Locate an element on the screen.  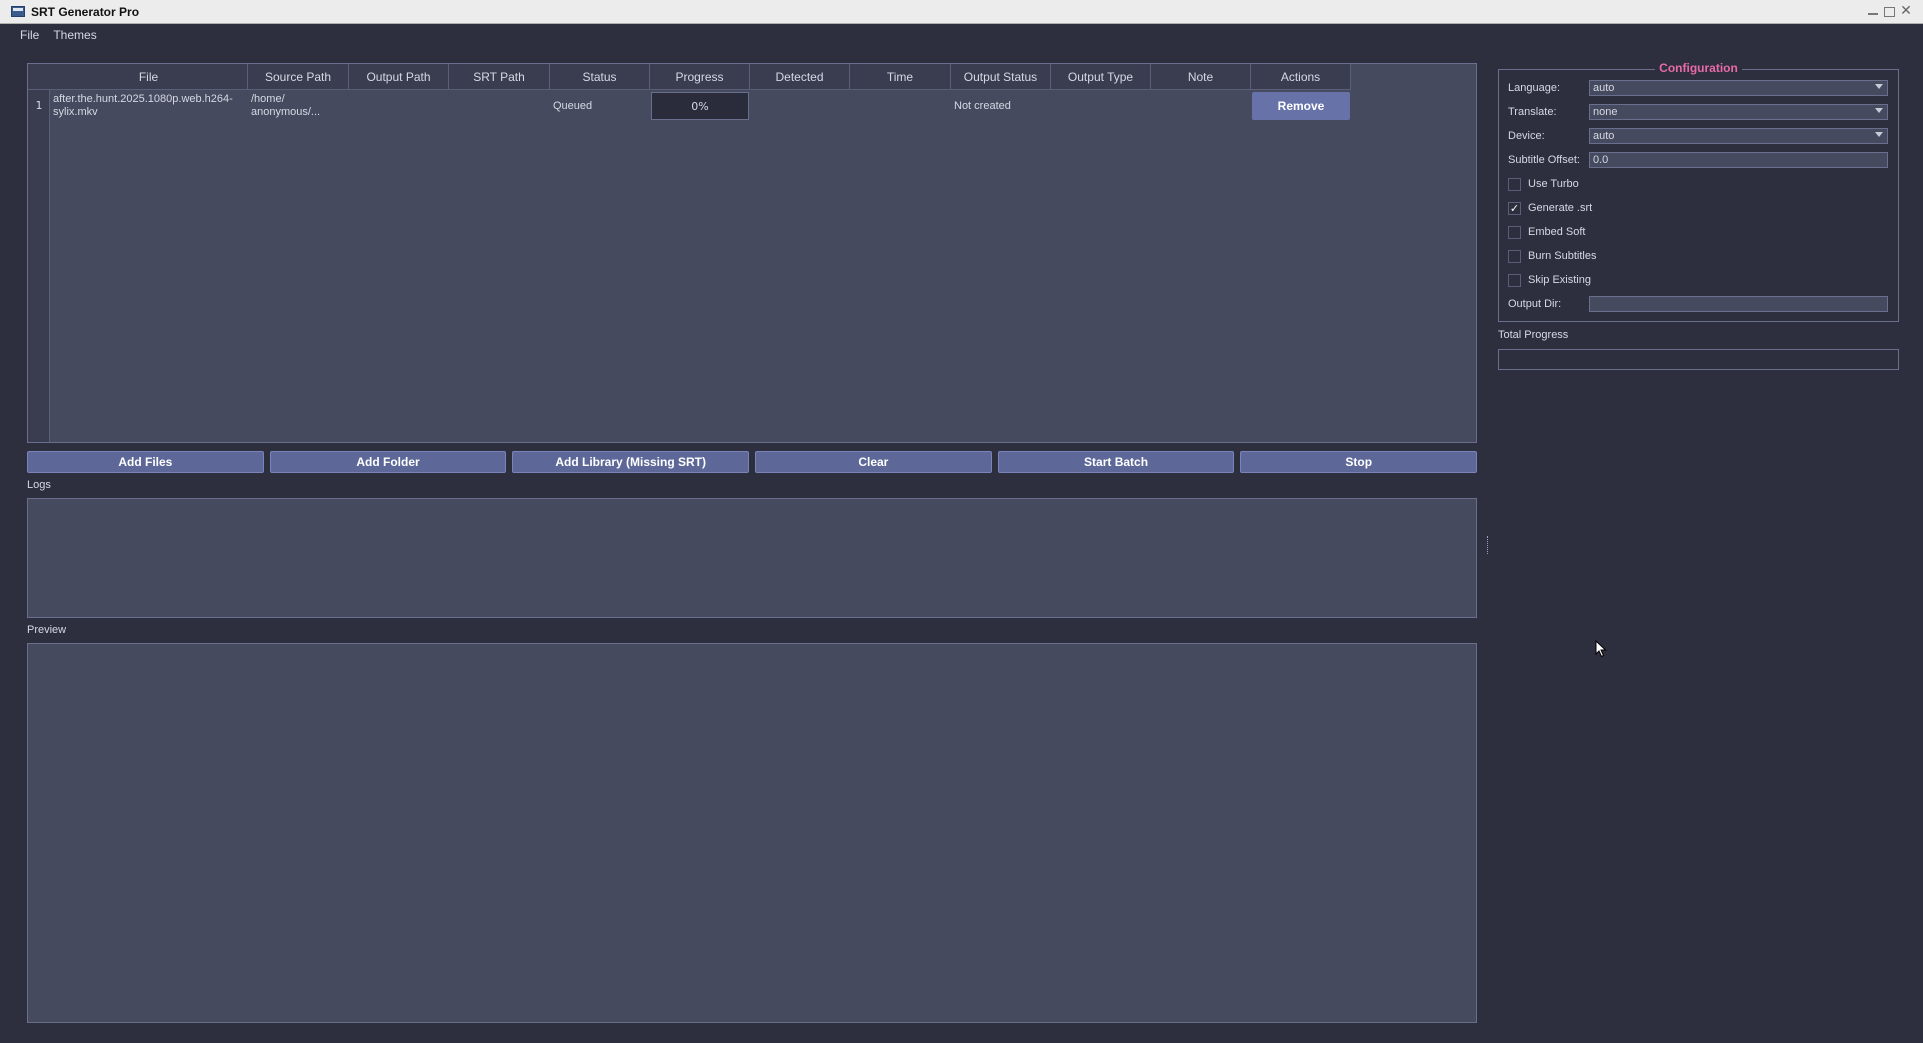
row-number: 1 is located at coordinates (39, 106).